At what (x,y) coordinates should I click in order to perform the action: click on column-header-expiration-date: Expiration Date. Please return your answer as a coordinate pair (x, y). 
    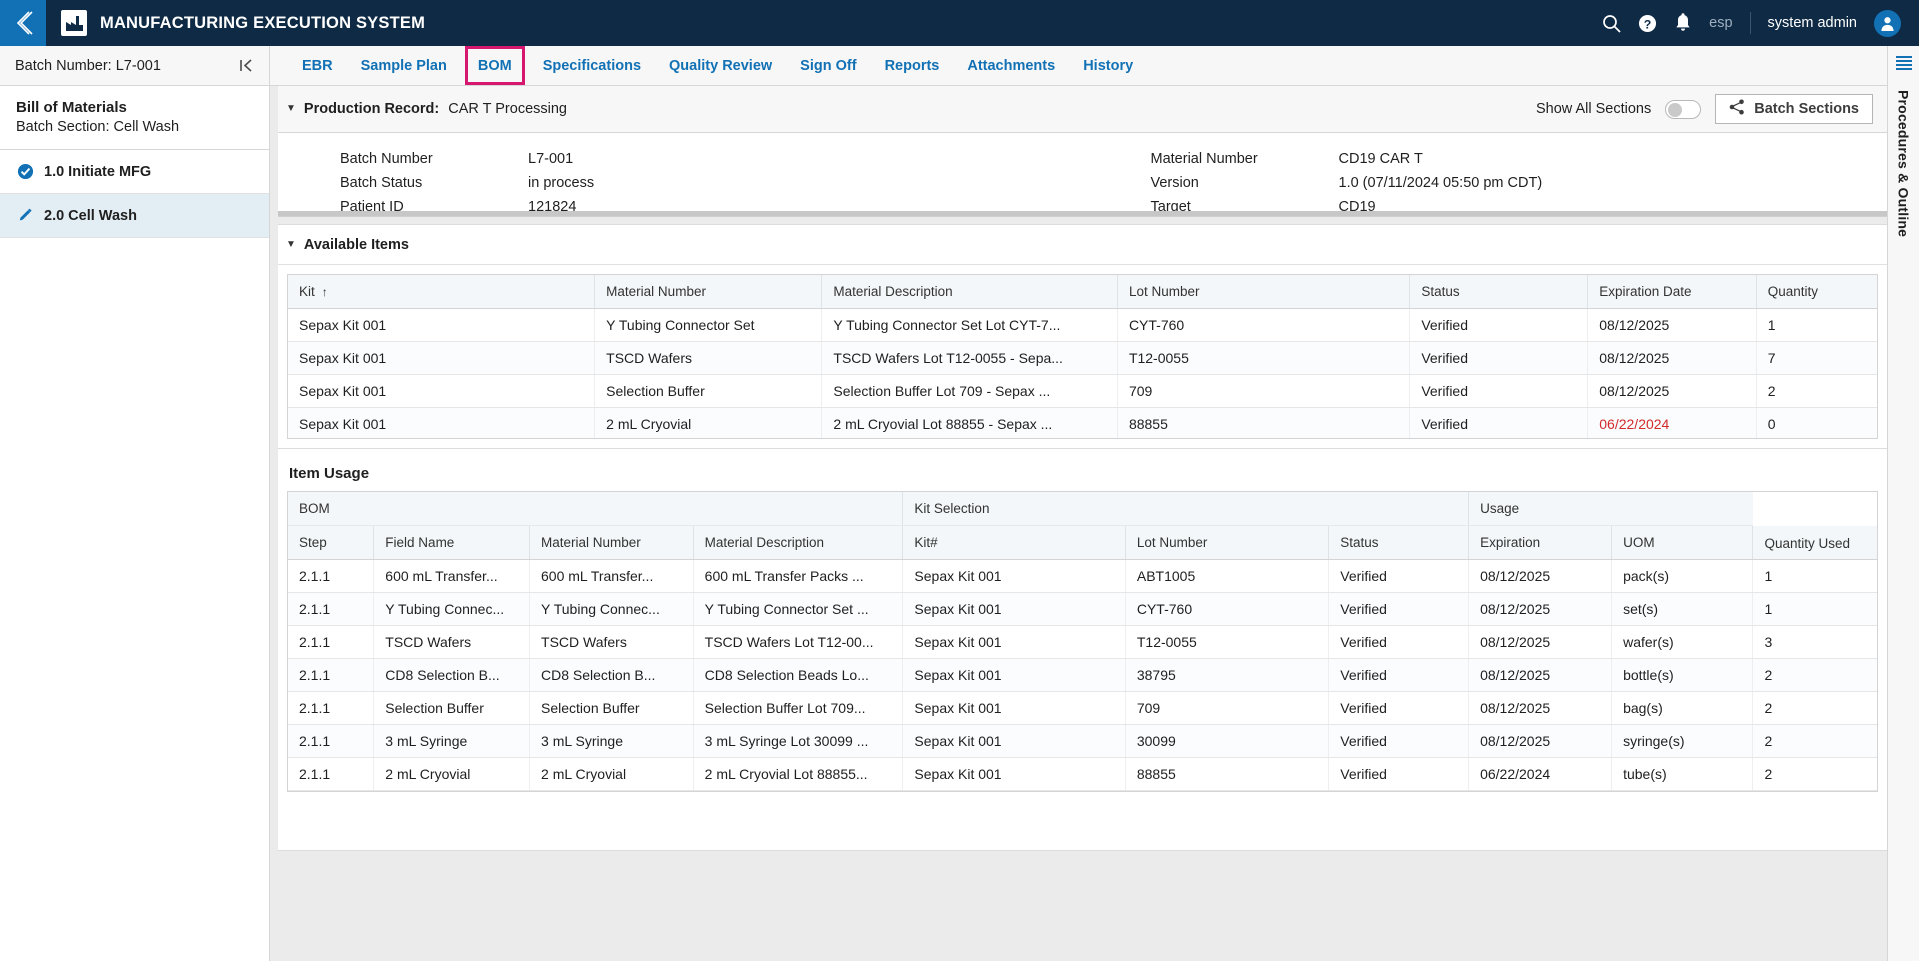
    Looking at the image, I should click on (1672, 292).